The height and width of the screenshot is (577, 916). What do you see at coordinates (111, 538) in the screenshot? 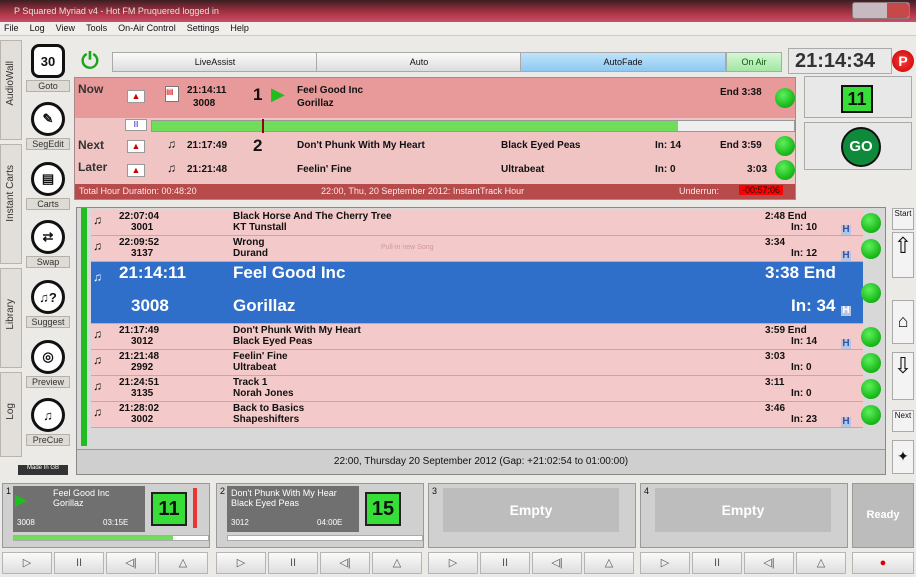
I see `player-1-progress` at bounding box center [111, 538].